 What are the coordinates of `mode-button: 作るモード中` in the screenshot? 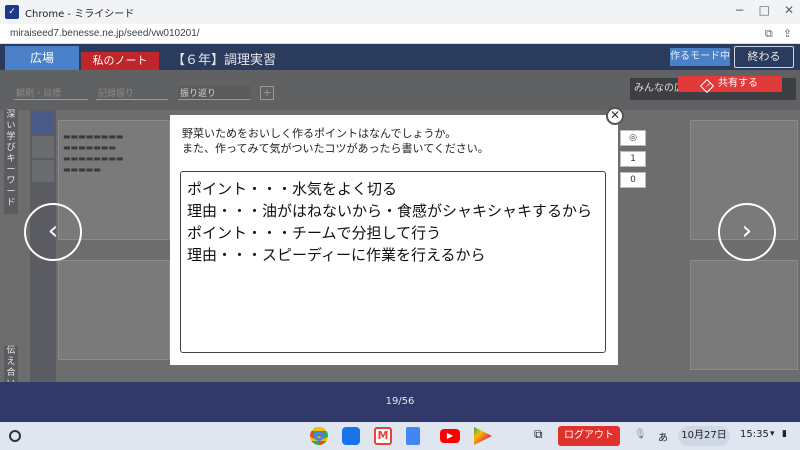 It's located at (700, 57).